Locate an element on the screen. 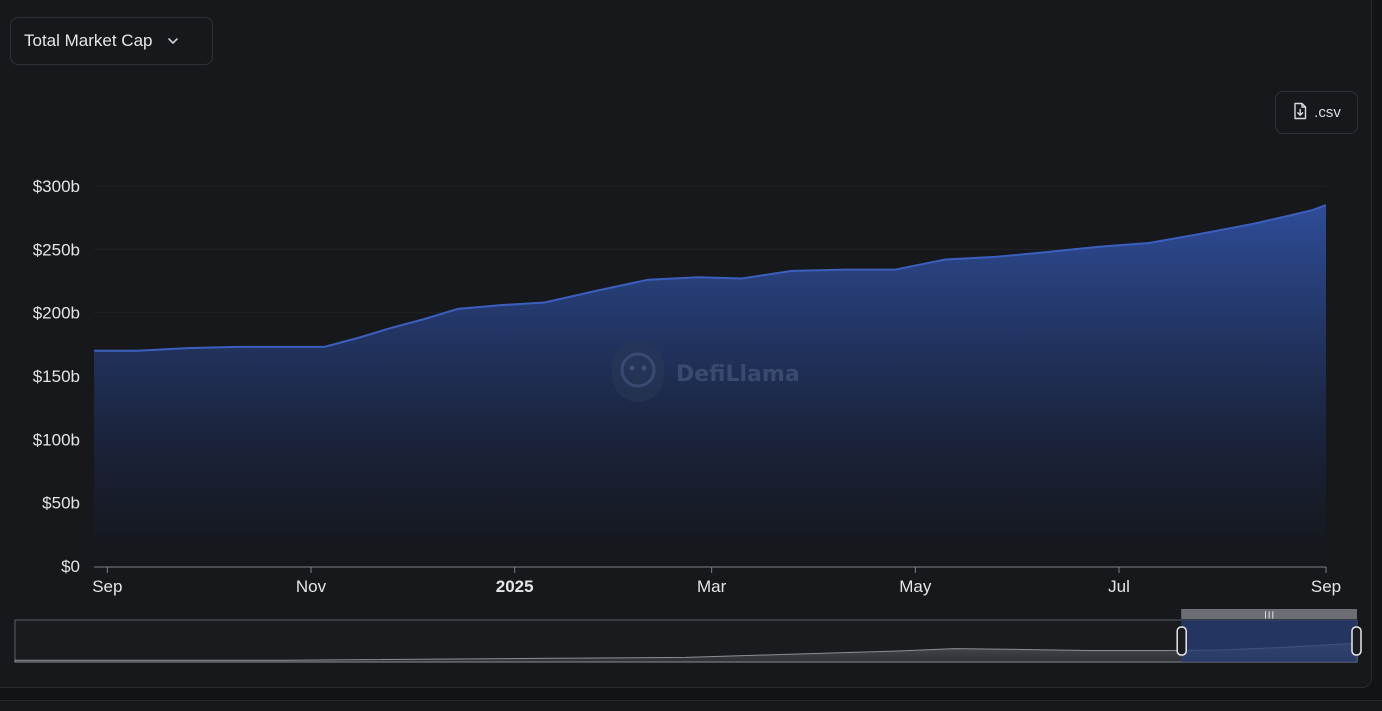 The image size is (1382, 711). navigator-right-handle is located at coordinates (1356, 641).